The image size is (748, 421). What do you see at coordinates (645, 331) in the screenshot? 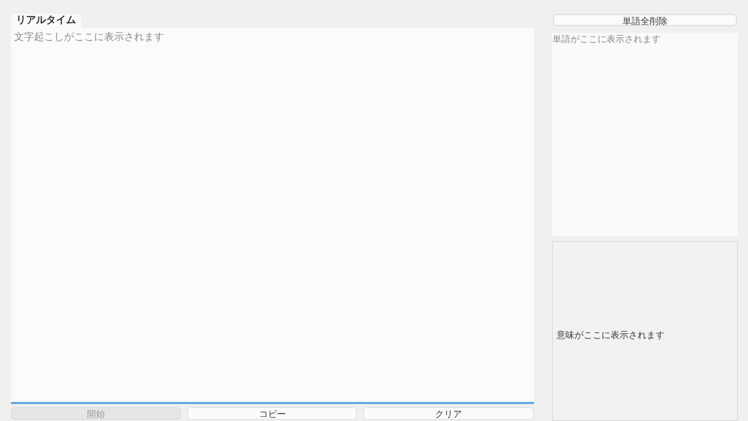
I see `meaning-field: 意味がここに表示されます` at bounding box center [645, 331].